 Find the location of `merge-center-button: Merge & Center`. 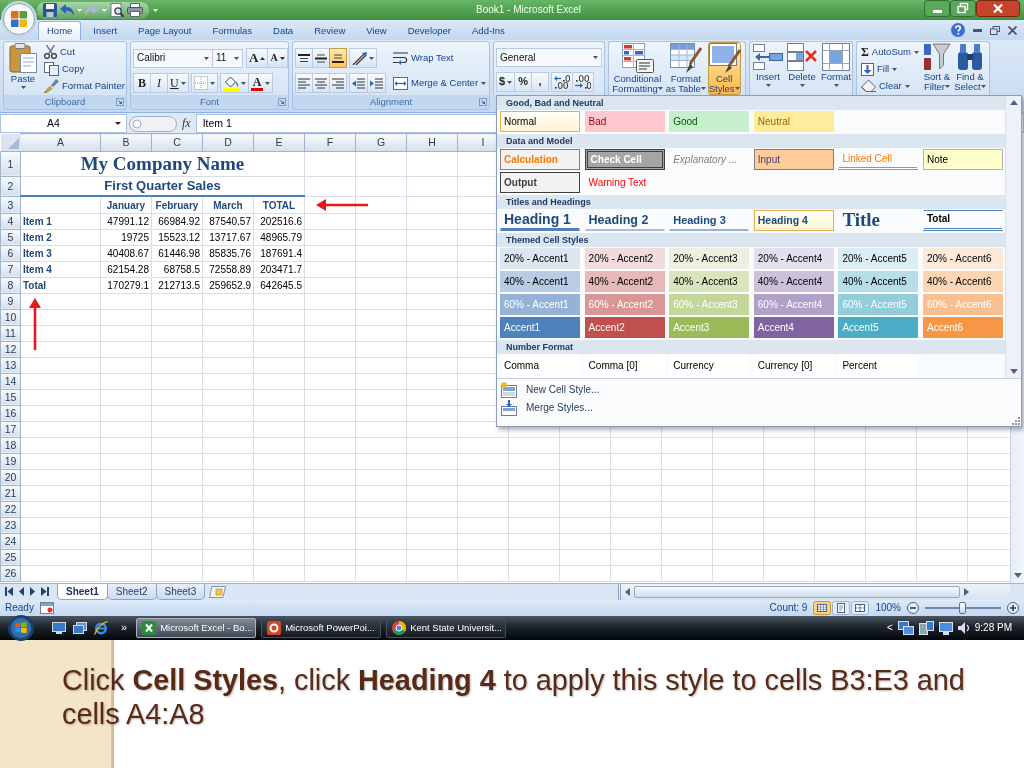

merge-center-button: Merge & Center is located at coordinates (440, 83).